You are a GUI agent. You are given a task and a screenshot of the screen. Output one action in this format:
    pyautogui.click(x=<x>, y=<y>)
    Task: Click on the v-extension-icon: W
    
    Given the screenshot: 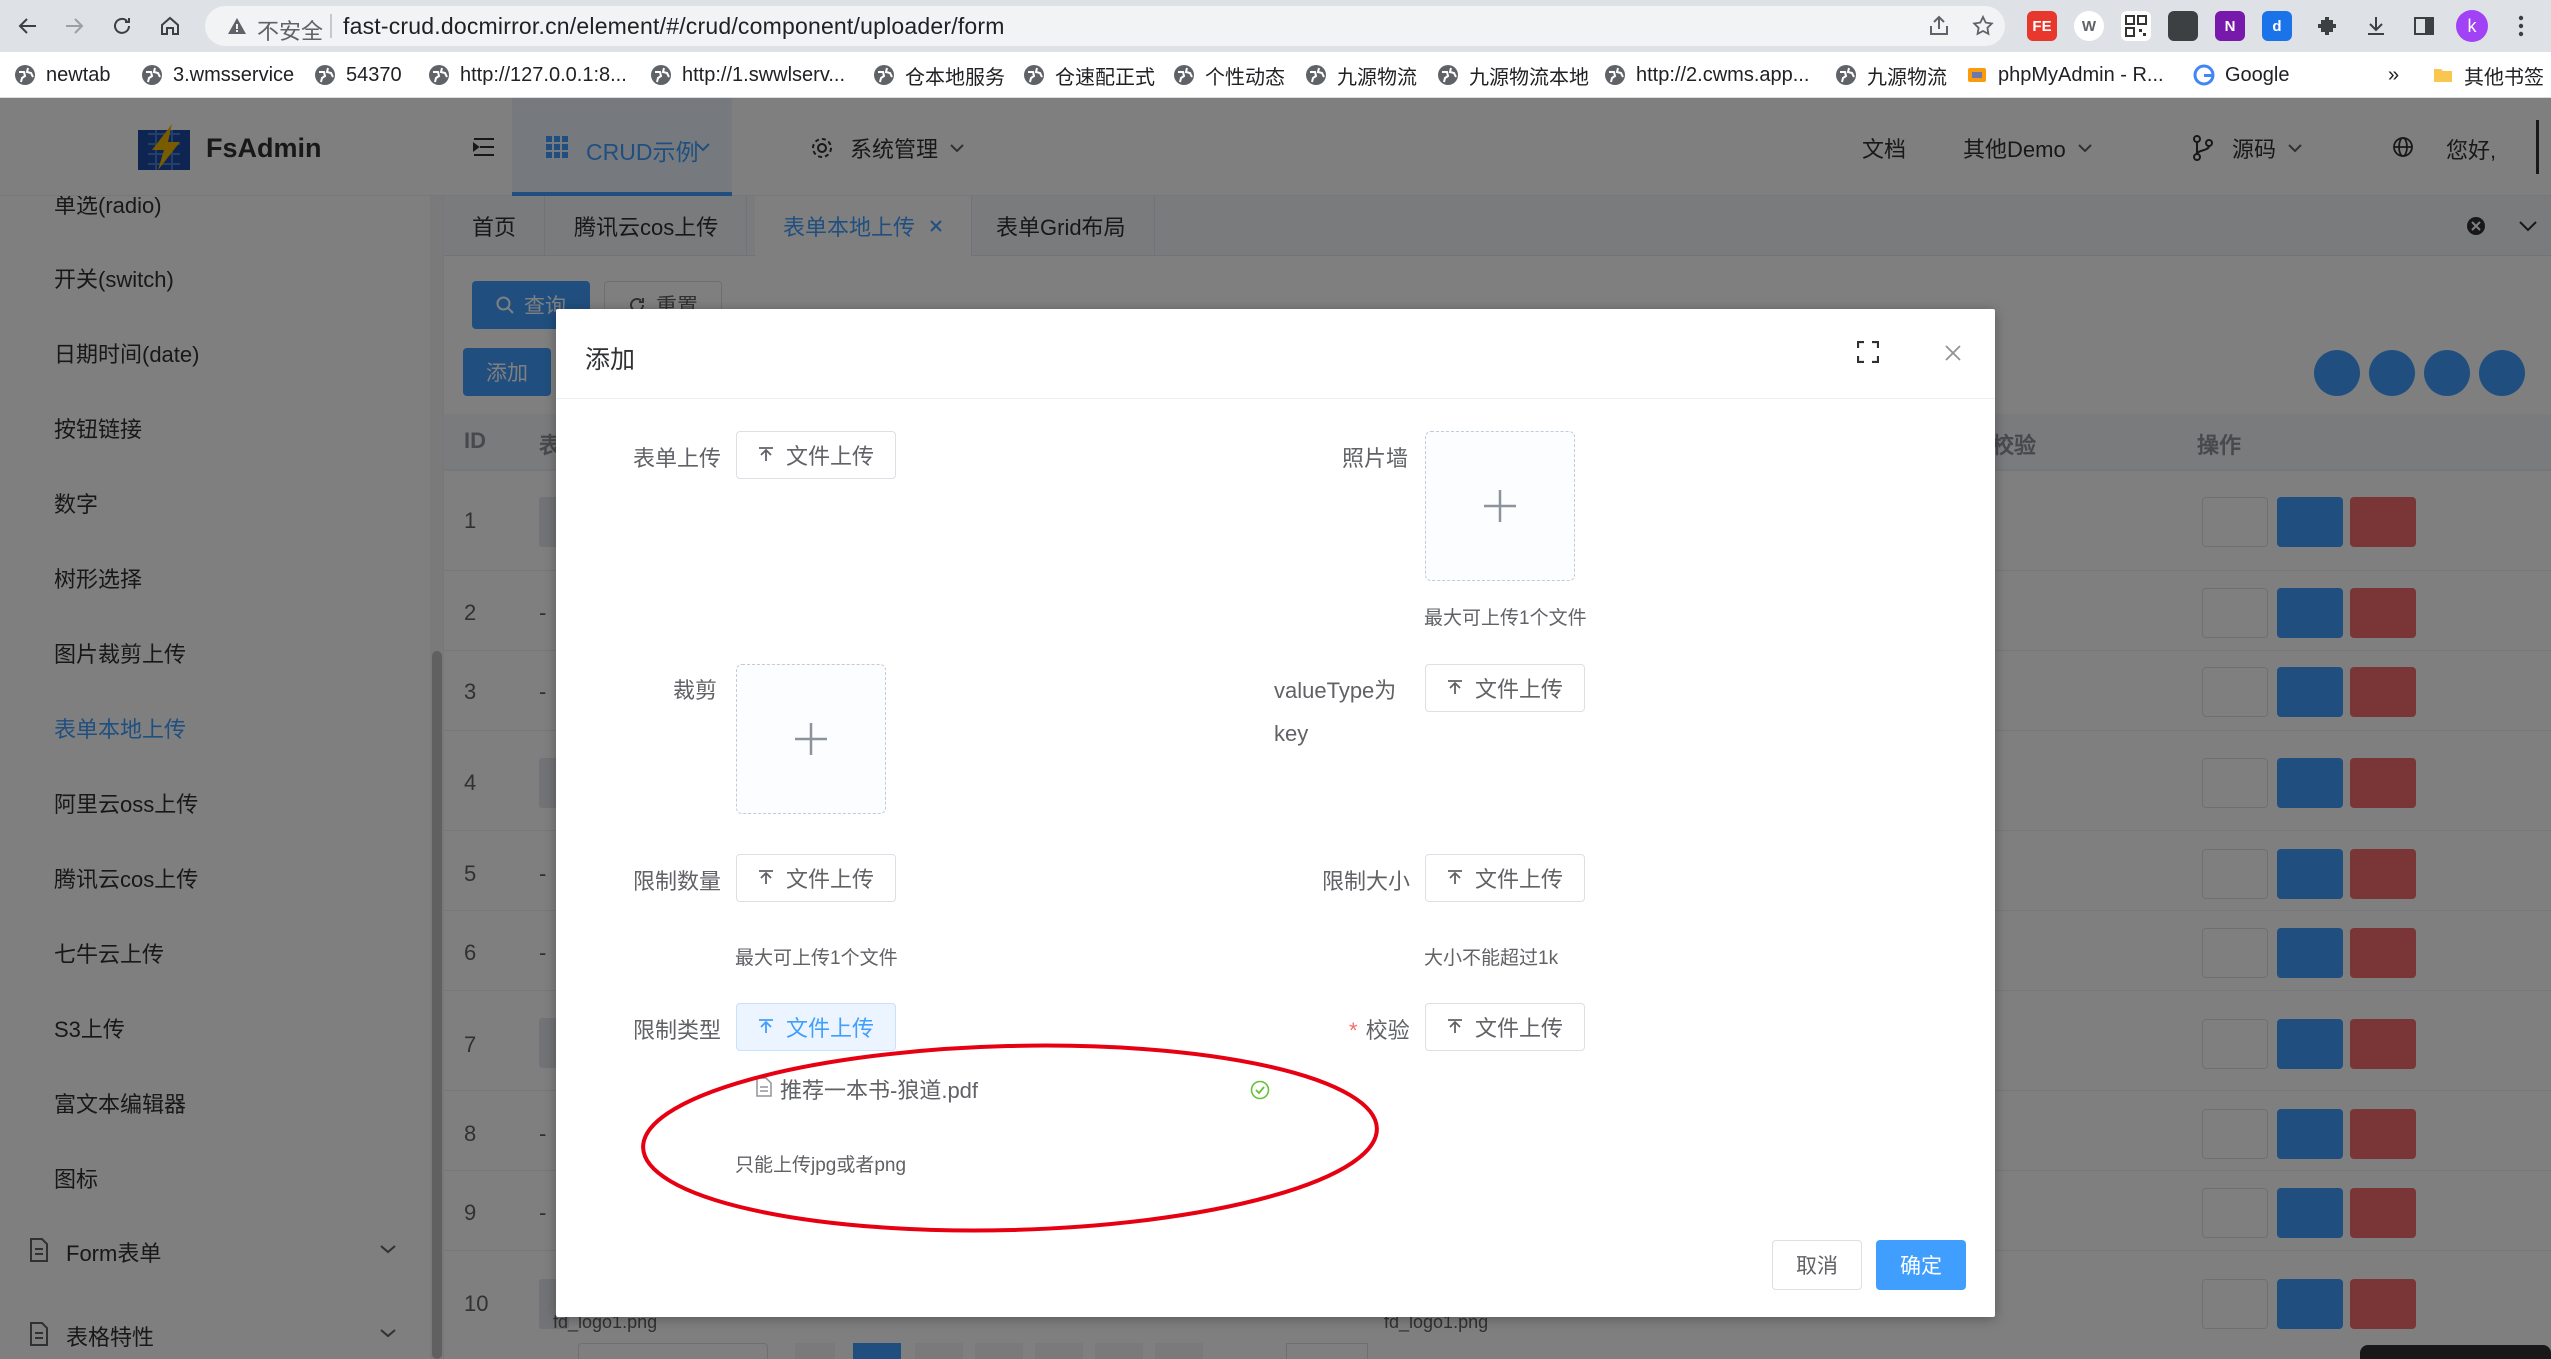 What is the action you would take?
    pyautogui.click(x=2089, y=26)
    